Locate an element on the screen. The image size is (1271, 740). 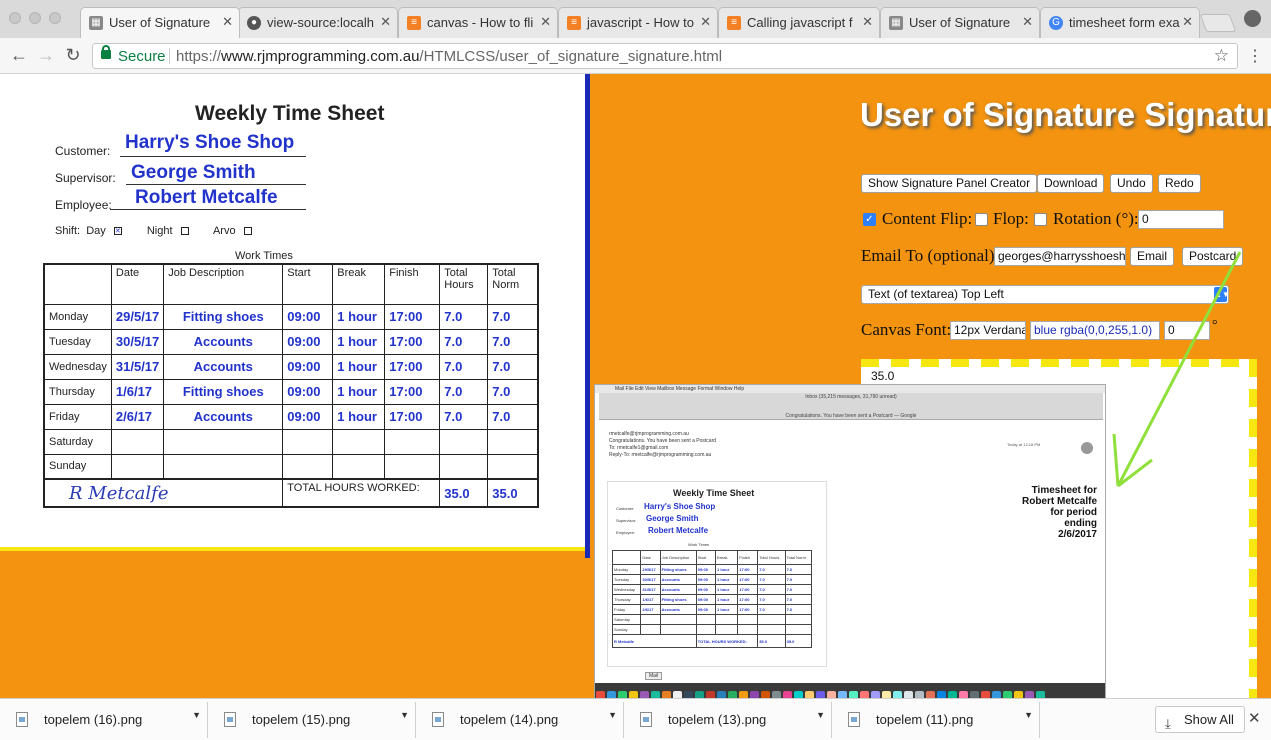
mini-header-cell: Total Hours is located at coordinates (771, 557).